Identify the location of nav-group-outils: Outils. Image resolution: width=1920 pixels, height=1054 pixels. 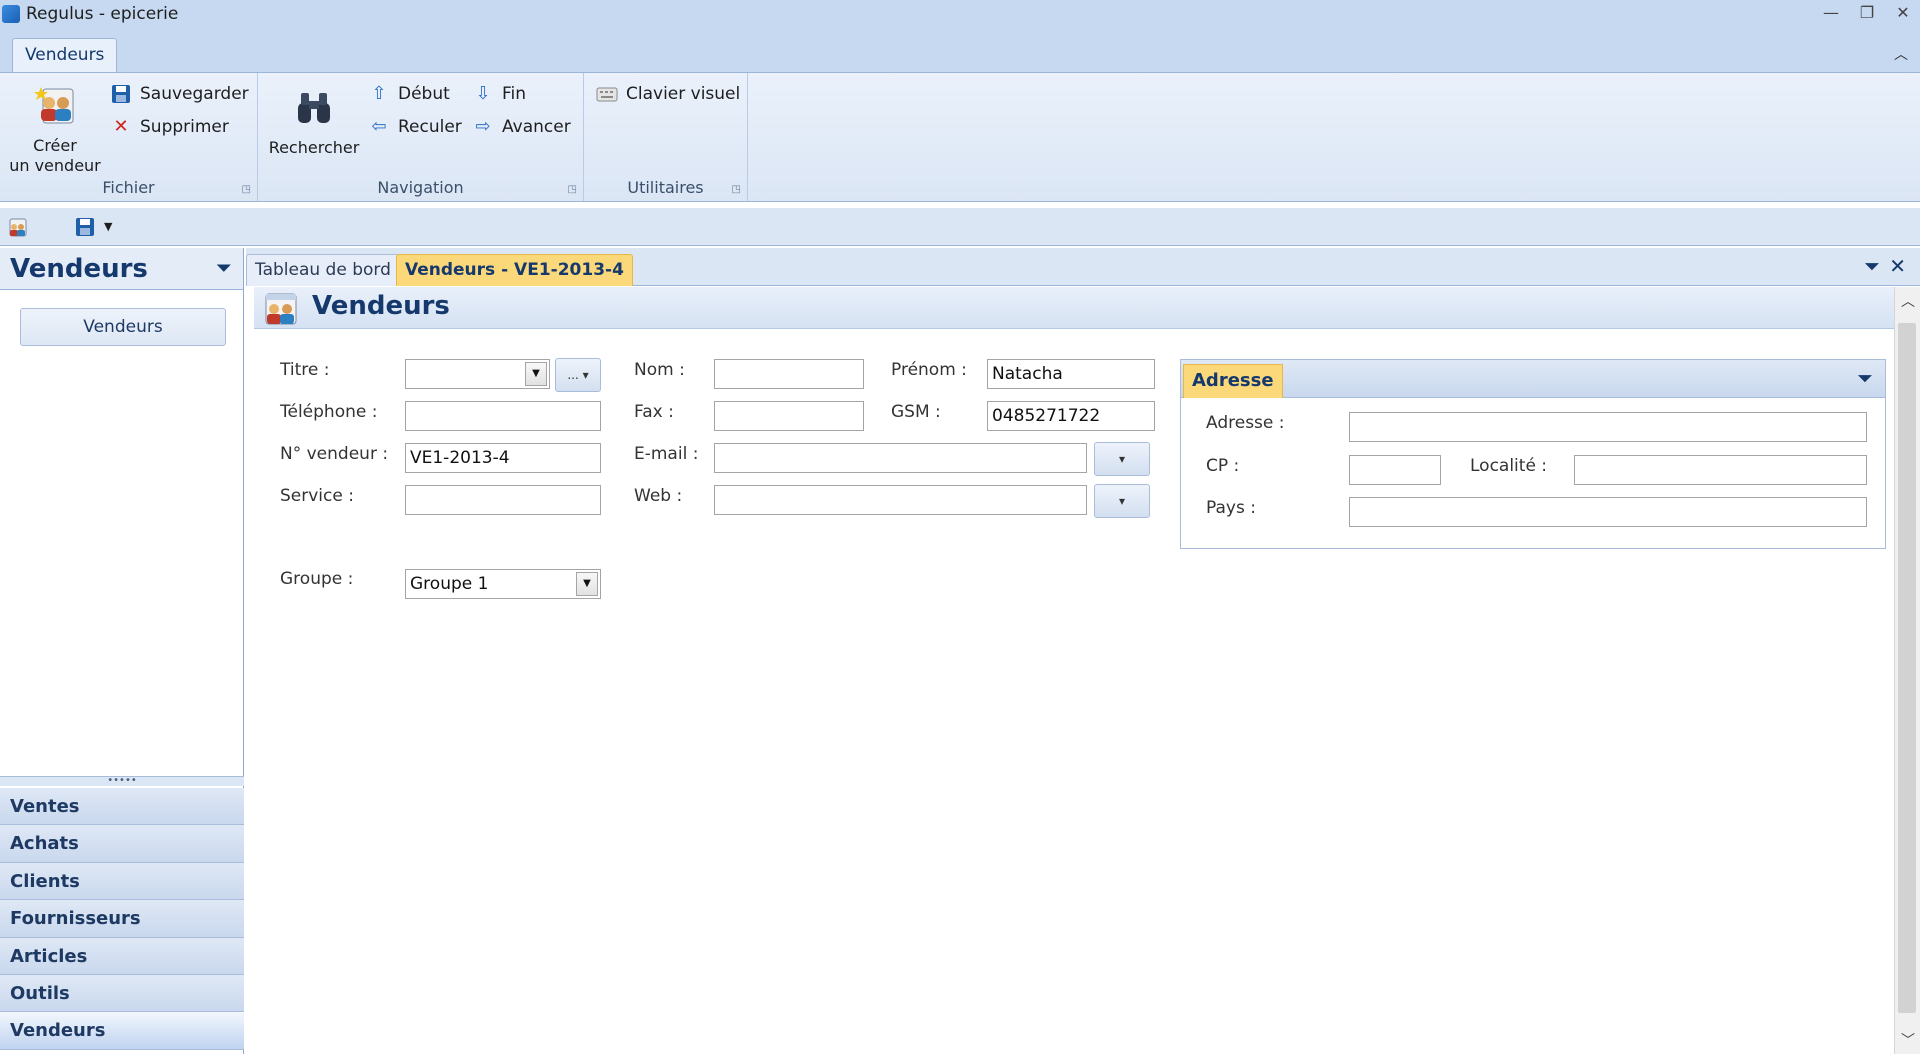
(122, 993).